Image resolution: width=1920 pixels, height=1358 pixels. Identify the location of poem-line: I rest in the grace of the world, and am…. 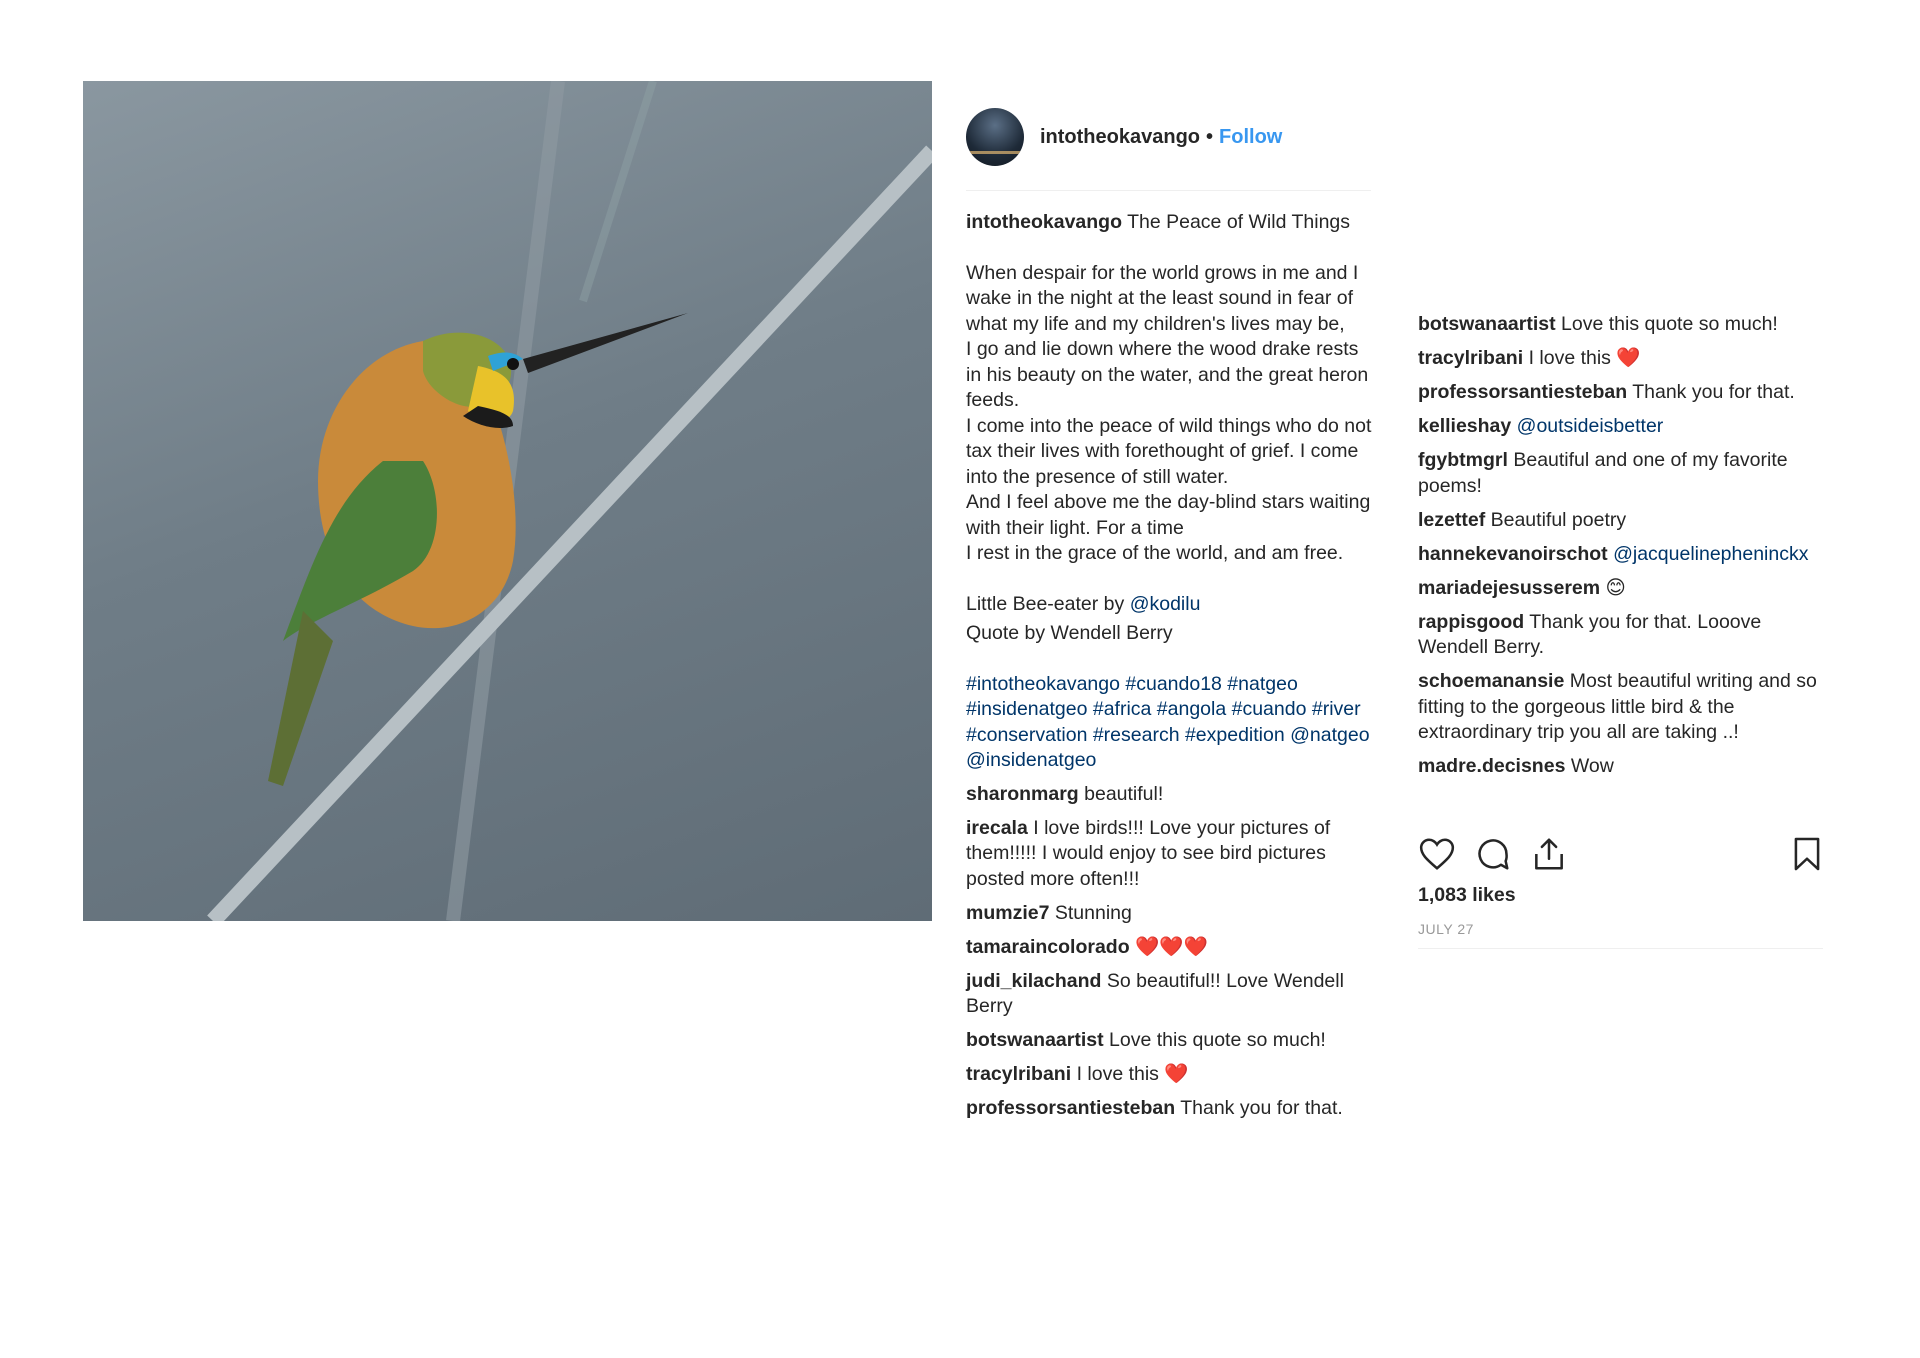
(1155, 553).